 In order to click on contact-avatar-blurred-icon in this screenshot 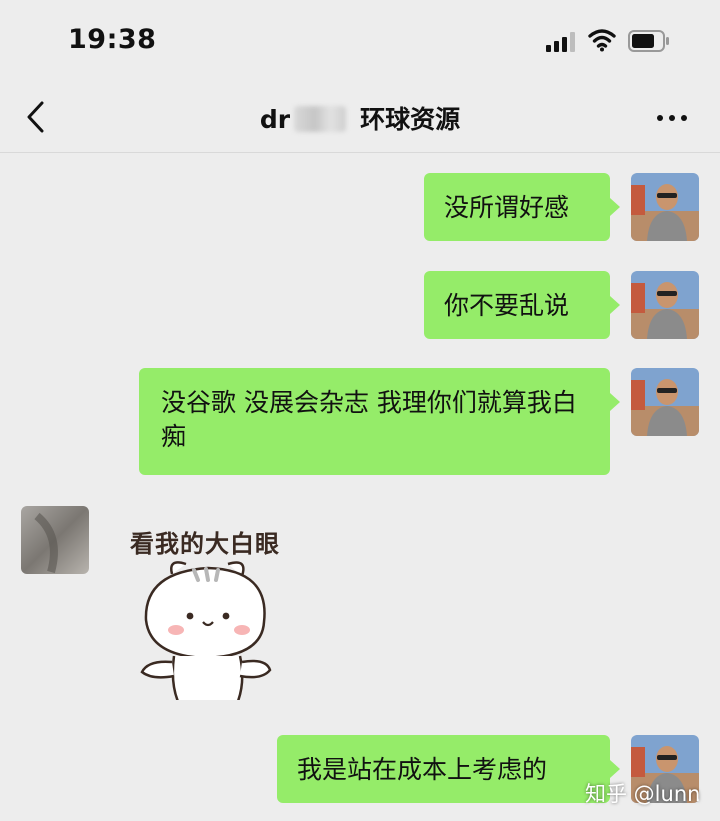, I will do `click(55, 540)`.